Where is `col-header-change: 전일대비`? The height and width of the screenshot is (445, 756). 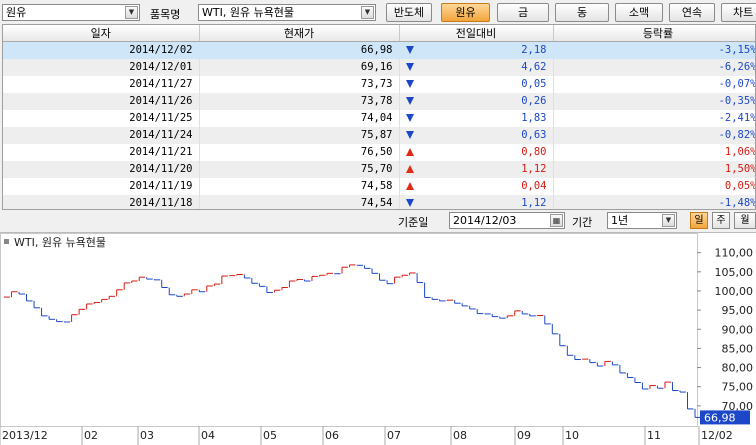
col-header-change: 전일대비 is located at coordinates (476, 33).